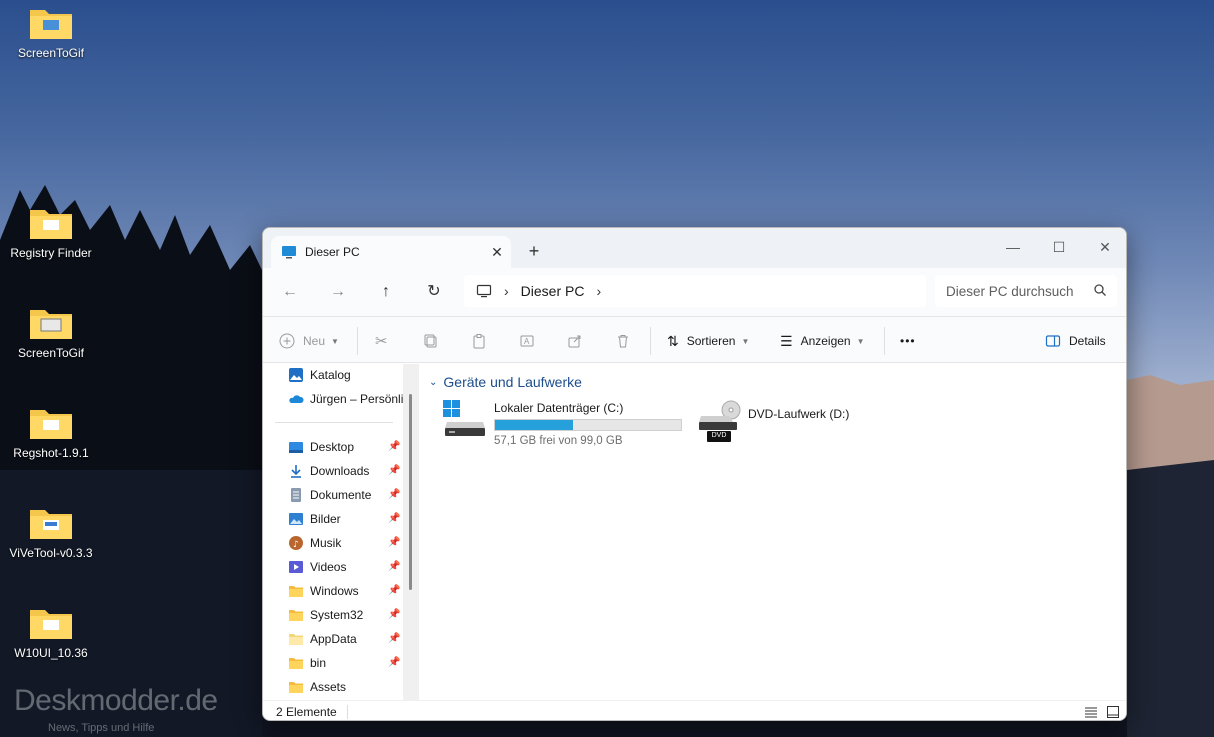 Image resolution: width=1214 pixels, height=737 pixels. I want to click on view-button-label: Anzeigen, so click(825, 341).